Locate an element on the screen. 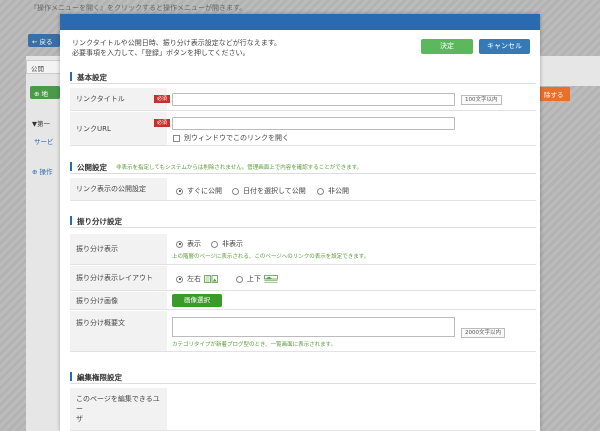 The width and height of the screenshot is (600, 431). new-window-checkbox: 別ウィンドウでこのリンクを開く is located at coordinates (231, 138).